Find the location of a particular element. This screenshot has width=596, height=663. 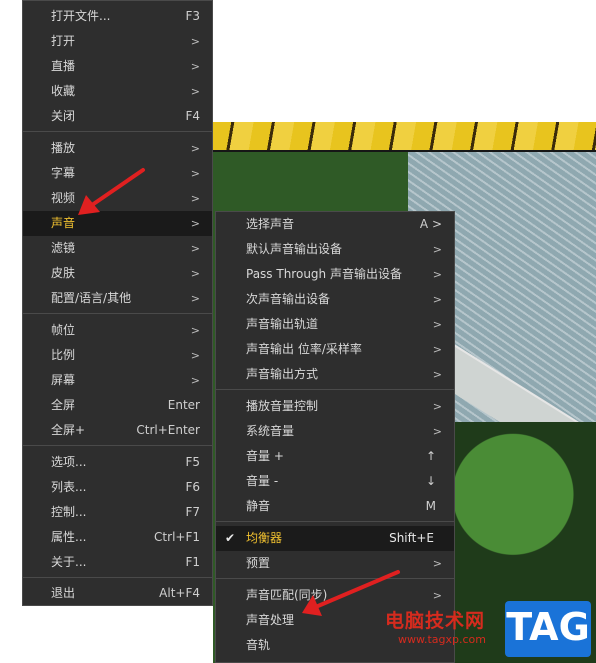

watermark-site-name: 电脑技术网 is located at coordinates (435, 621).